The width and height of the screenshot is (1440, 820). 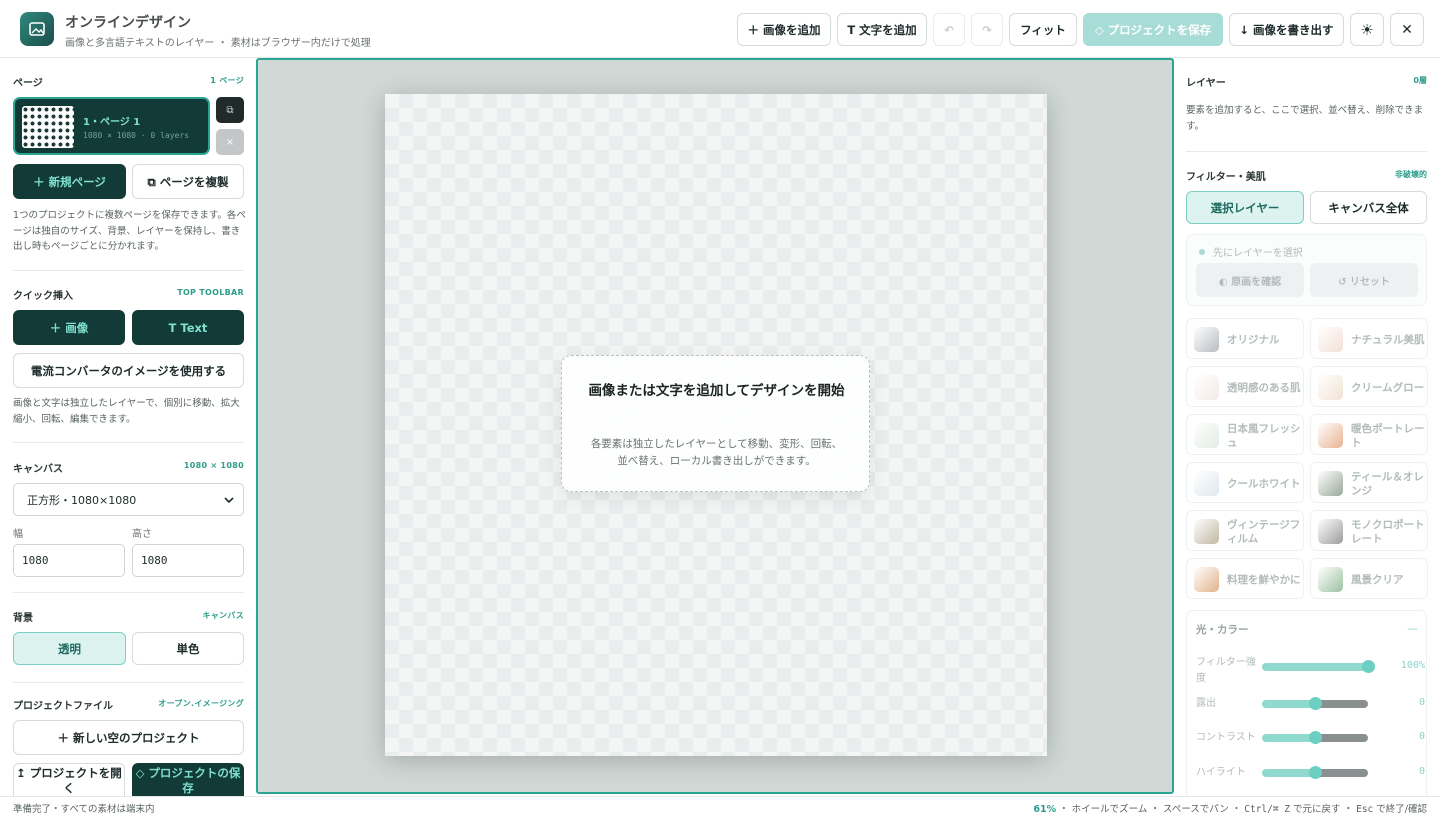 I want to click on background-solid-button: 単色, so click(x=188, y=648).